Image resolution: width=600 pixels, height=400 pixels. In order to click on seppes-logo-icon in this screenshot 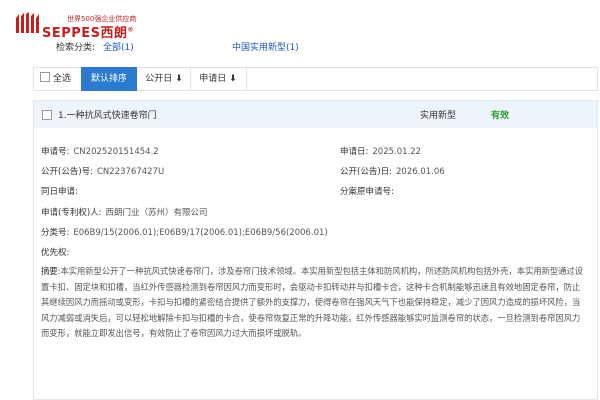, I will do `click(27, 22)`.